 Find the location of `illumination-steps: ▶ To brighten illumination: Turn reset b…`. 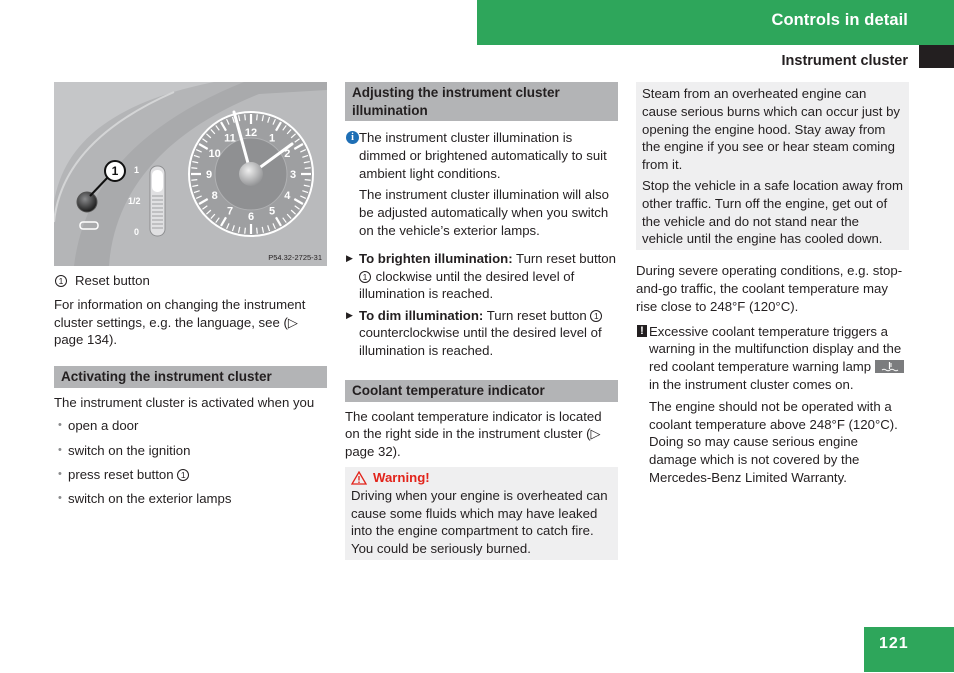

illumination-steps: ▶ To brighten illumination: Turn reset b… is located at coordinates (481, 305).